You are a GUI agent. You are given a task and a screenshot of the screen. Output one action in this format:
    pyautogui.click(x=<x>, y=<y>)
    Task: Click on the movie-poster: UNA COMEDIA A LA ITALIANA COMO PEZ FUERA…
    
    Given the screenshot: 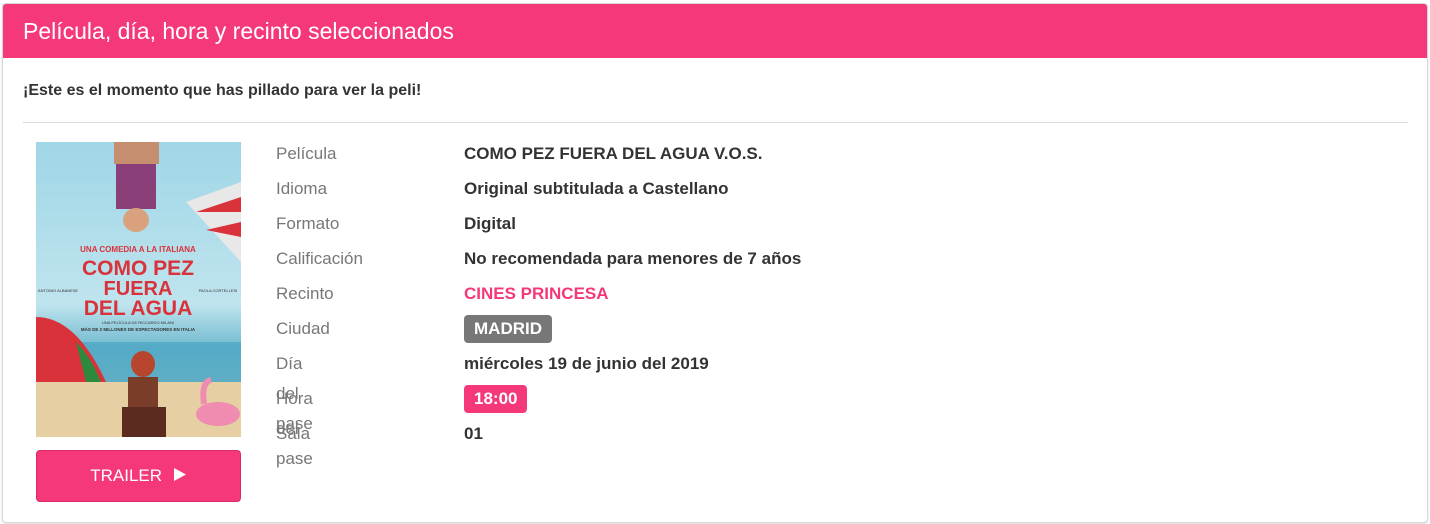 What is the action you would take?
    pyautogui.click(x=138, y=289)
    